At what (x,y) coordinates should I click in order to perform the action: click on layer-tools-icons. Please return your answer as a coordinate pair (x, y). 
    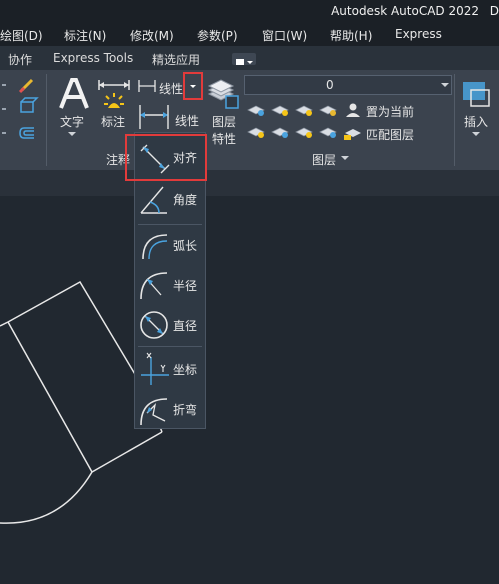
    Looking at the image, I should click on (296, 120).